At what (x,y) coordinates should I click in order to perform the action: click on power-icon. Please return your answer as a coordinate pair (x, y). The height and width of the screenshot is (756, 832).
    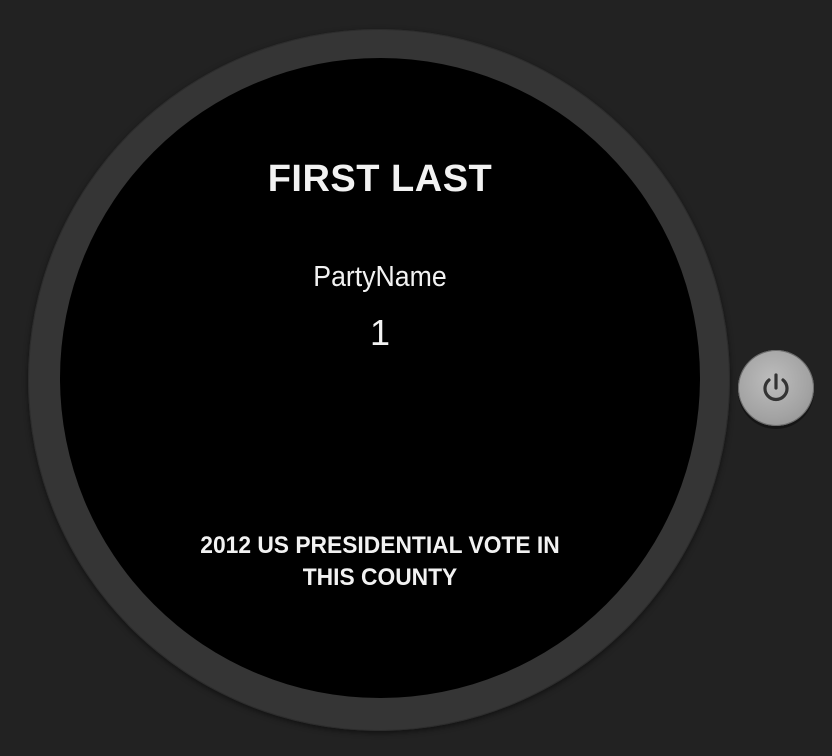
    Looking at the image, I should click on (776, 387).